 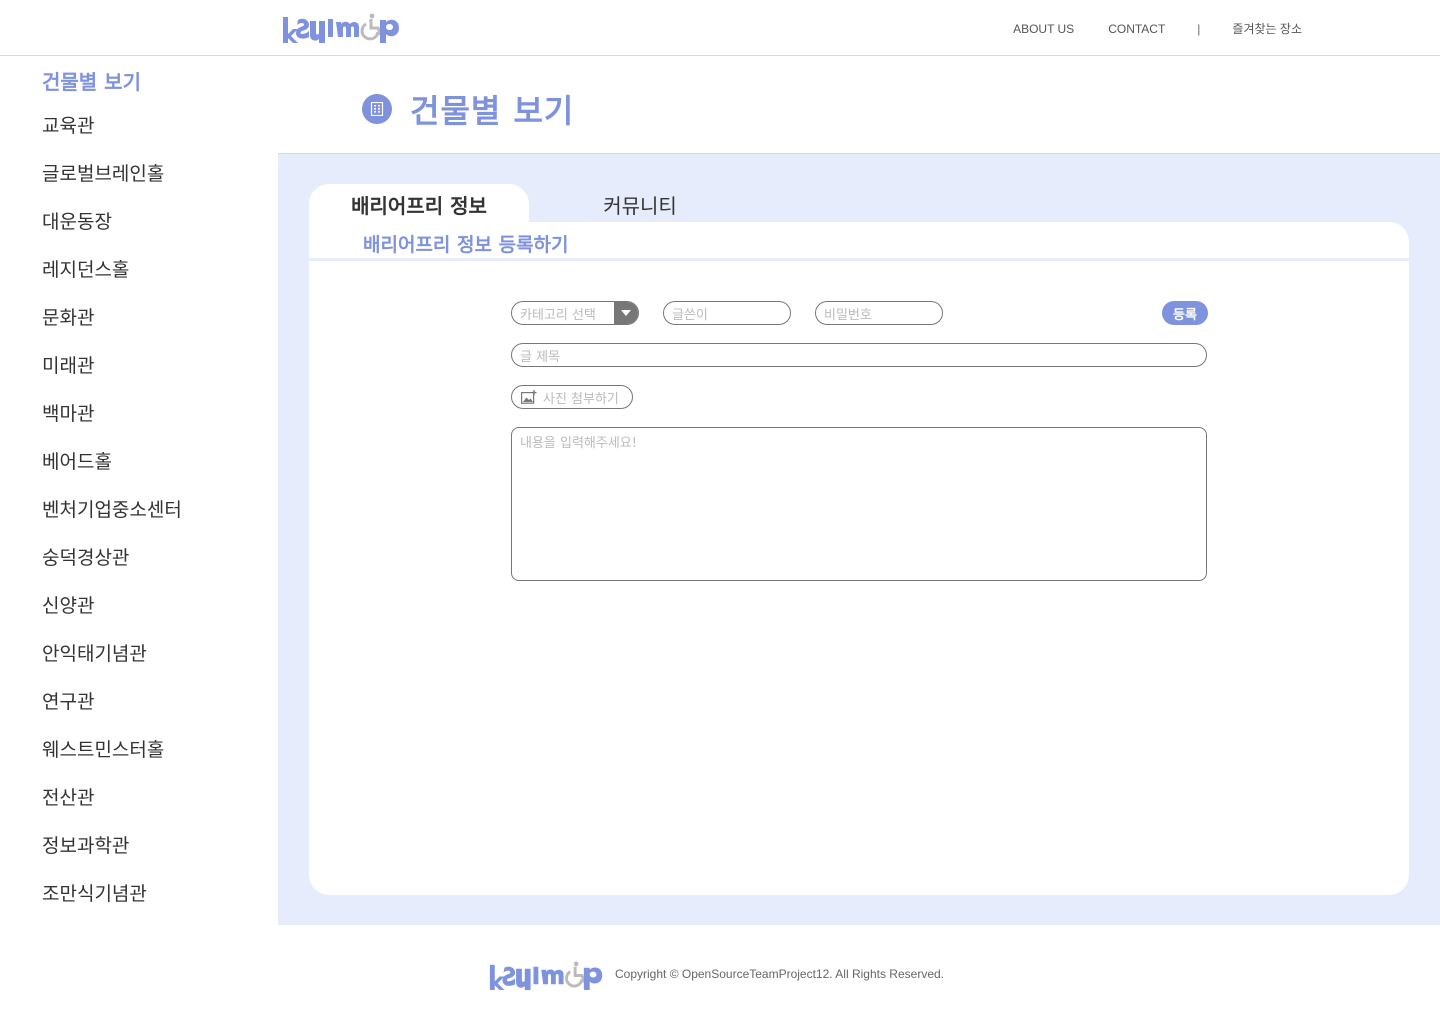 I want to click on page-header: 건물별 보기, so click(x=468, y=109).